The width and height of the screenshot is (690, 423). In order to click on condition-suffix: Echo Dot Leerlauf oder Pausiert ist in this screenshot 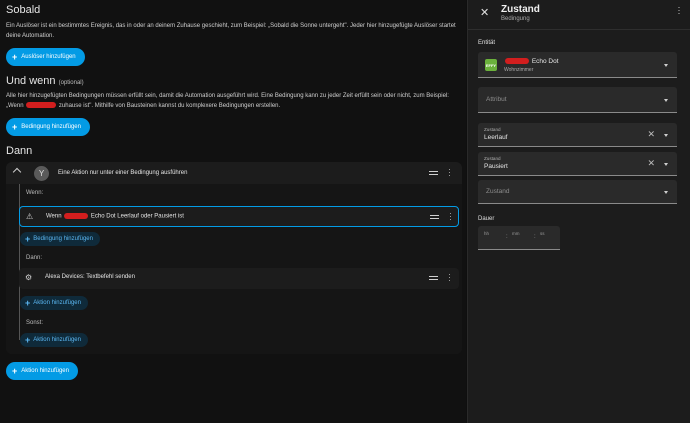, I will do `click(137, 216)`.